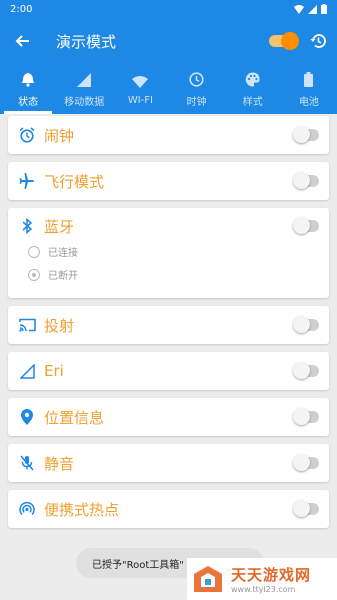 This screenshot has width=337, height=600. I want to click on battery-status-icon, so click(324, 9).